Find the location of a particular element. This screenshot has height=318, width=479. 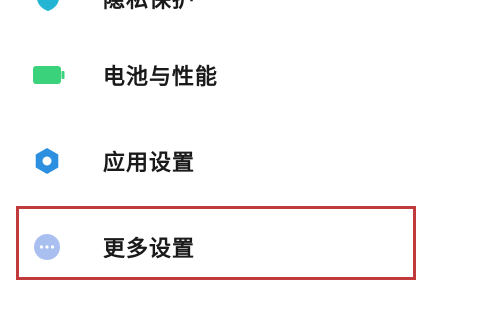

privacy-shield-icon is located at coordinates (48, 5).